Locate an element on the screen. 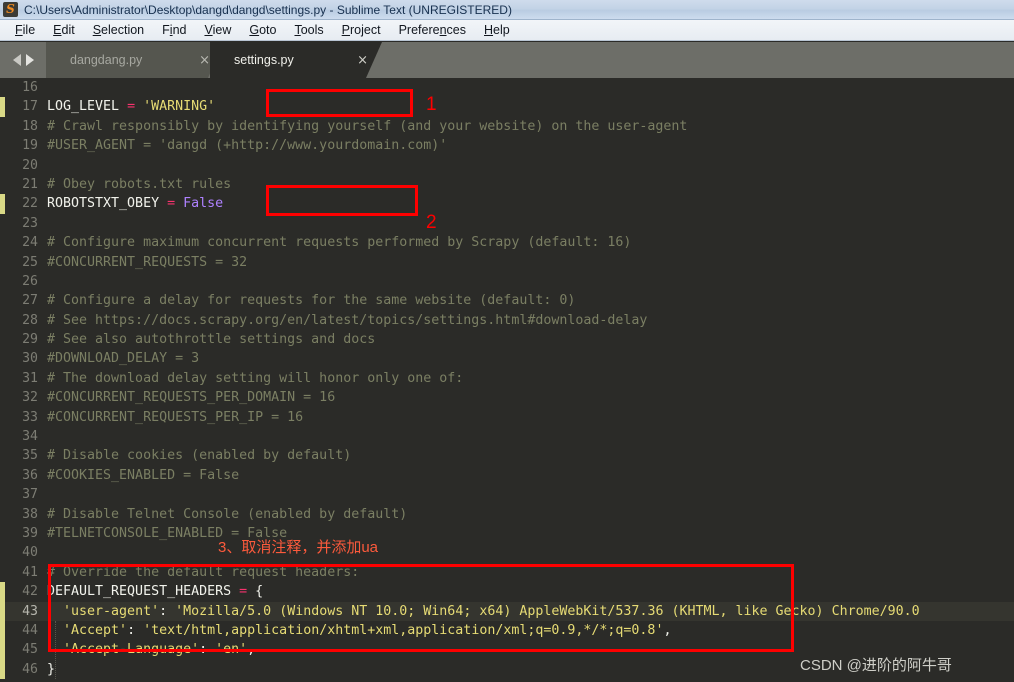 The image size is (1014, 682). code-text: DEFAULT_REQUEST_HEADERS = { is located at coordinates (530, 591).